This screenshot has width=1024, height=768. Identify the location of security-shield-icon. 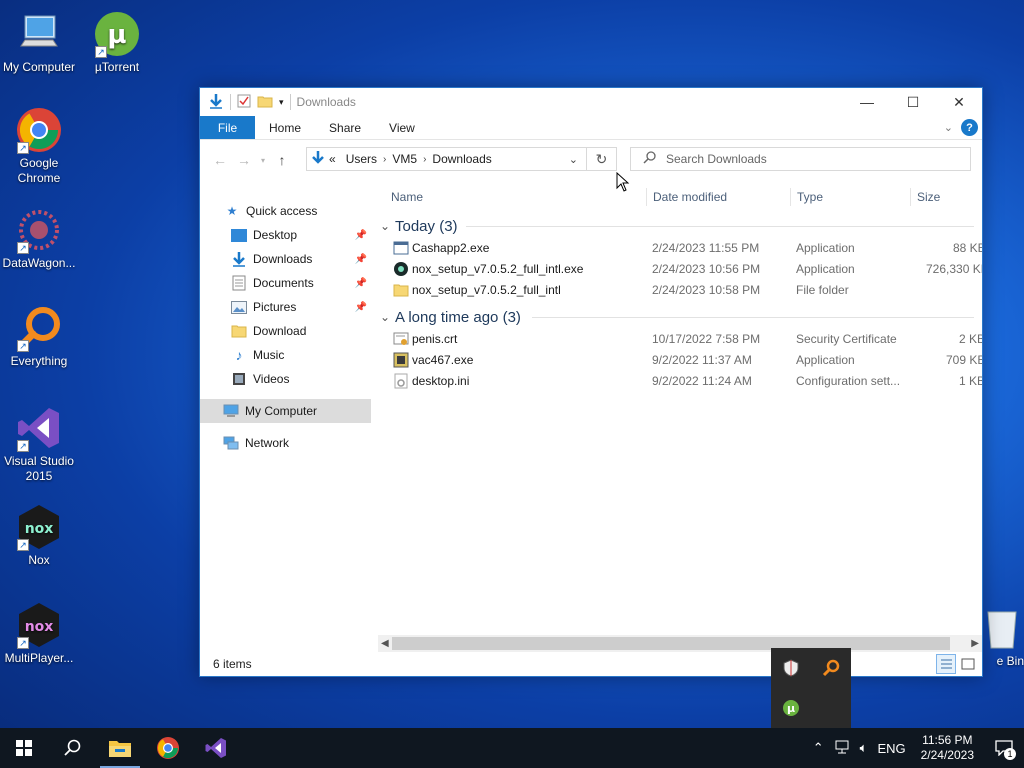
(791, 669).